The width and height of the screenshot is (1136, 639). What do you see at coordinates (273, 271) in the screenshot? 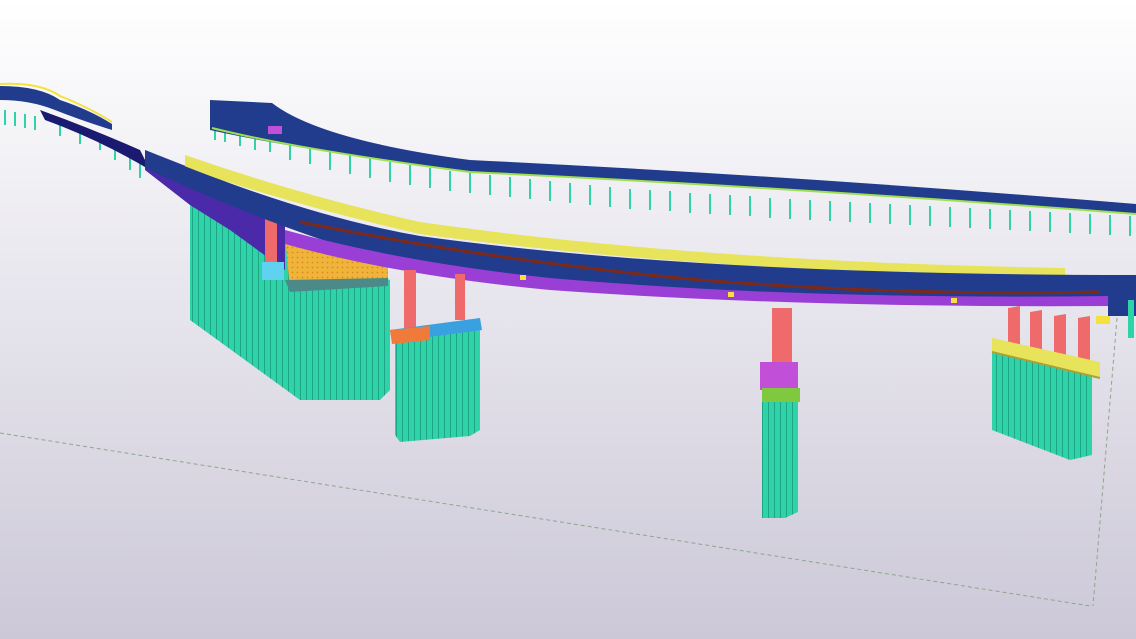
I see `abutment-base` at bounding box center [273, 271].